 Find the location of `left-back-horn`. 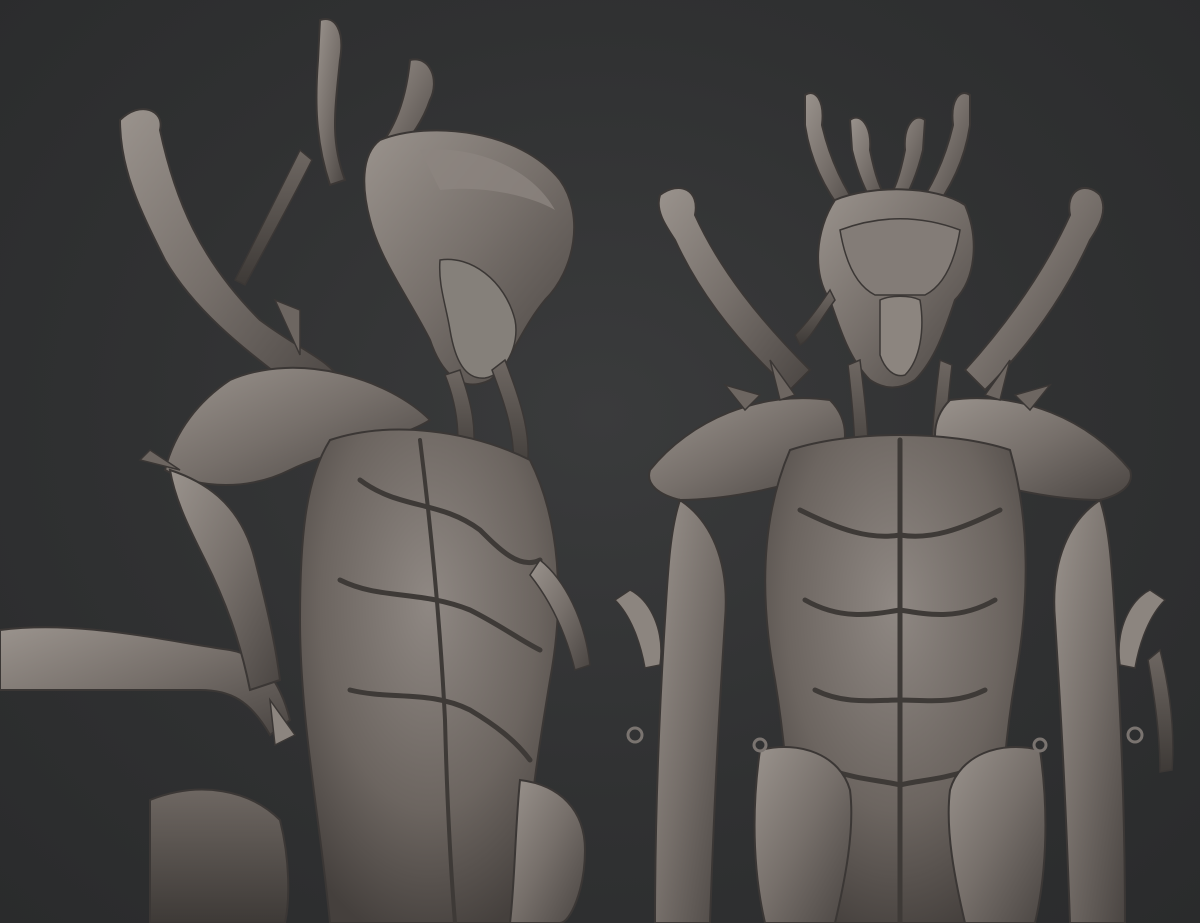

left-back-horn is located at coordinates (230, 255).